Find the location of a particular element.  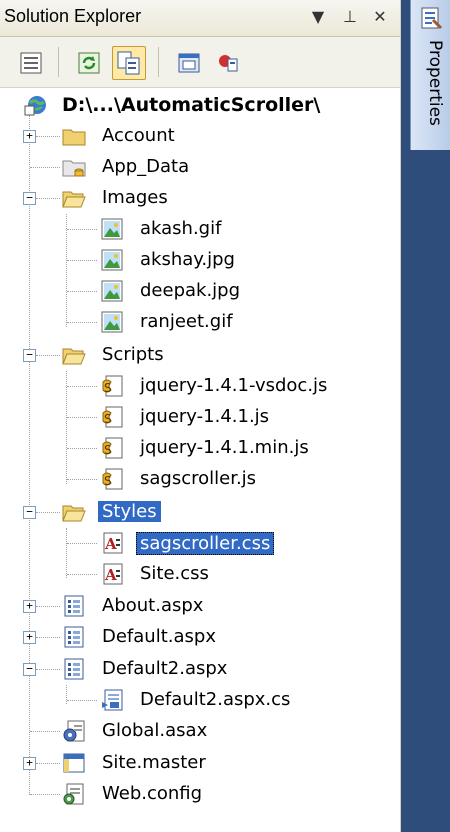

collapse-toggle-images: − is located at coordinates (29, 198).